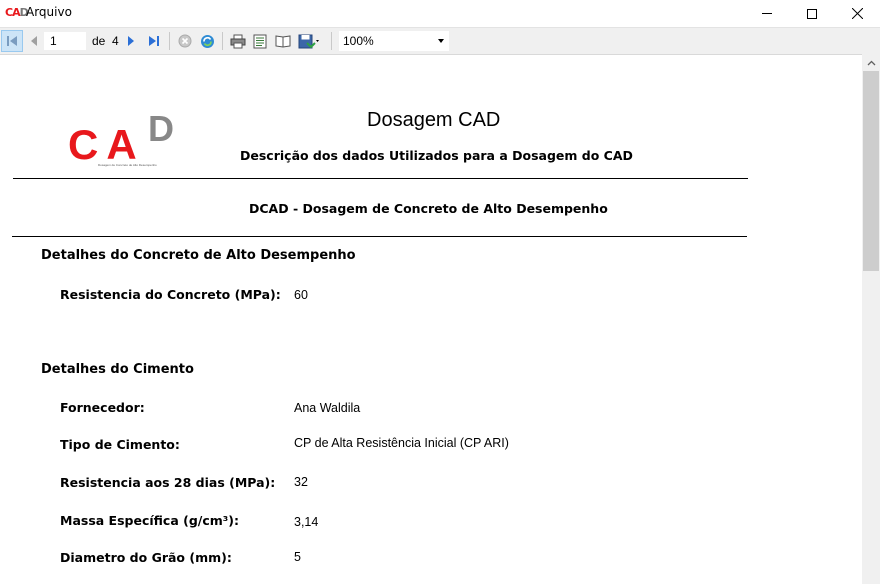 The image size is (880, 584). What do you see at coordinates (168, 482) in the screenshot?
I see `field-label: Resistencia aos 28 dias (MPa):` at bounding box center [168, 482].